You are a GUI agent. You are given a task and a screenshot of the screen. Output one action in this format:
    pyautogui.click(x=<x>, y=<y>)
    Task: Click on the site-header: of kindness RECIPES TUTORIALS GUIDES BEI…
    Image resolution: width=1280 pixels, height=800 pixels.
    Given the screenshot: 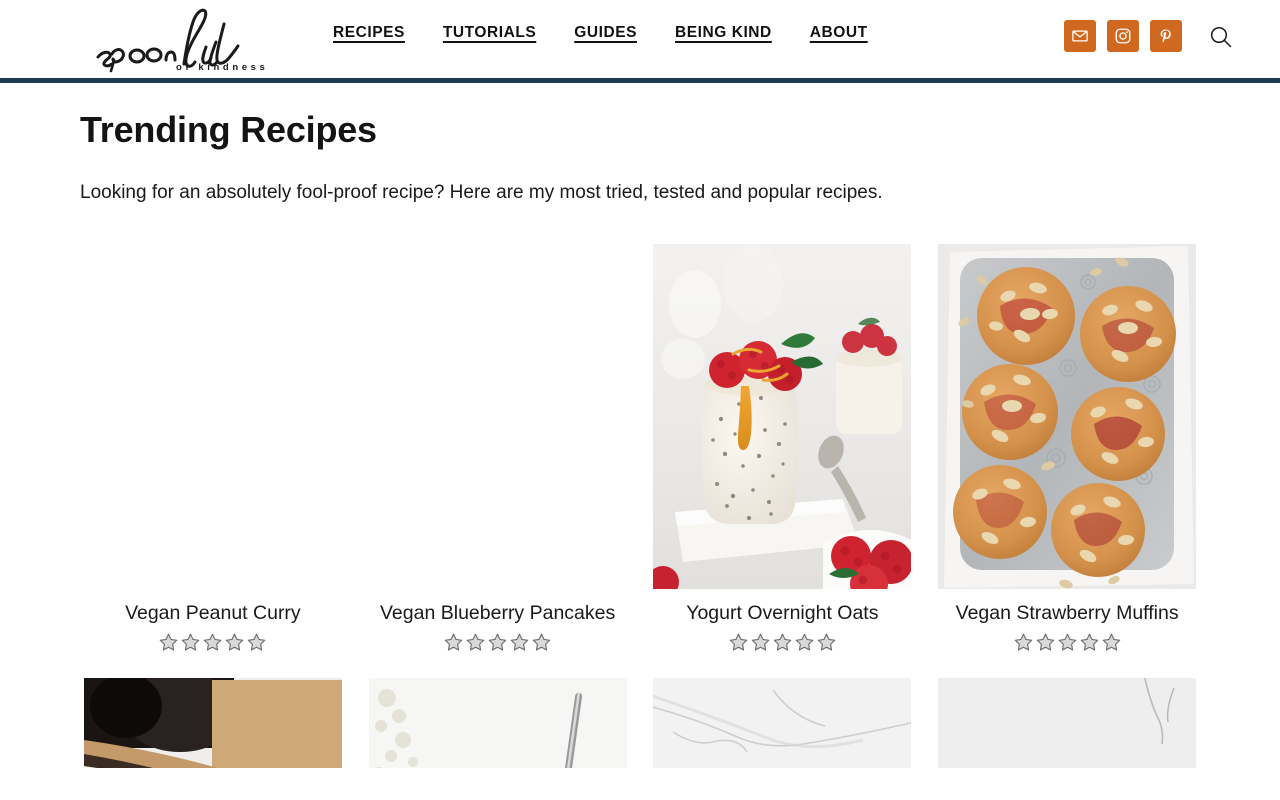 What is the action you would take?
    pyautogui.click(x=640, y=41)
    